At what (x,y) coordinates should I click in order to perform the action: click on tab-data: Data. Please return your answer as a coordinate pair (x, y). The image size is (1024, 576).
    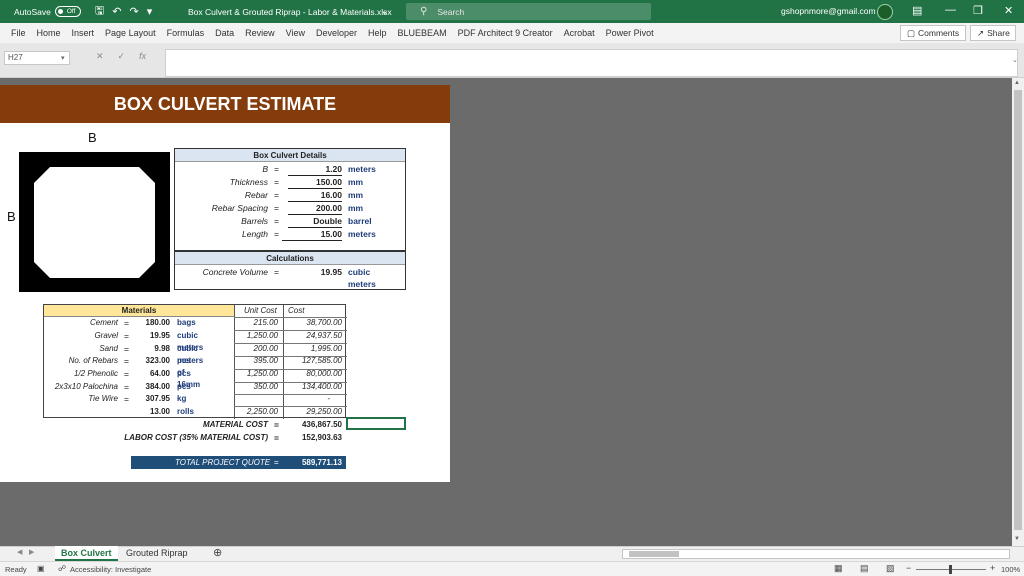
    Looking at the image, I should click on (224, 33).